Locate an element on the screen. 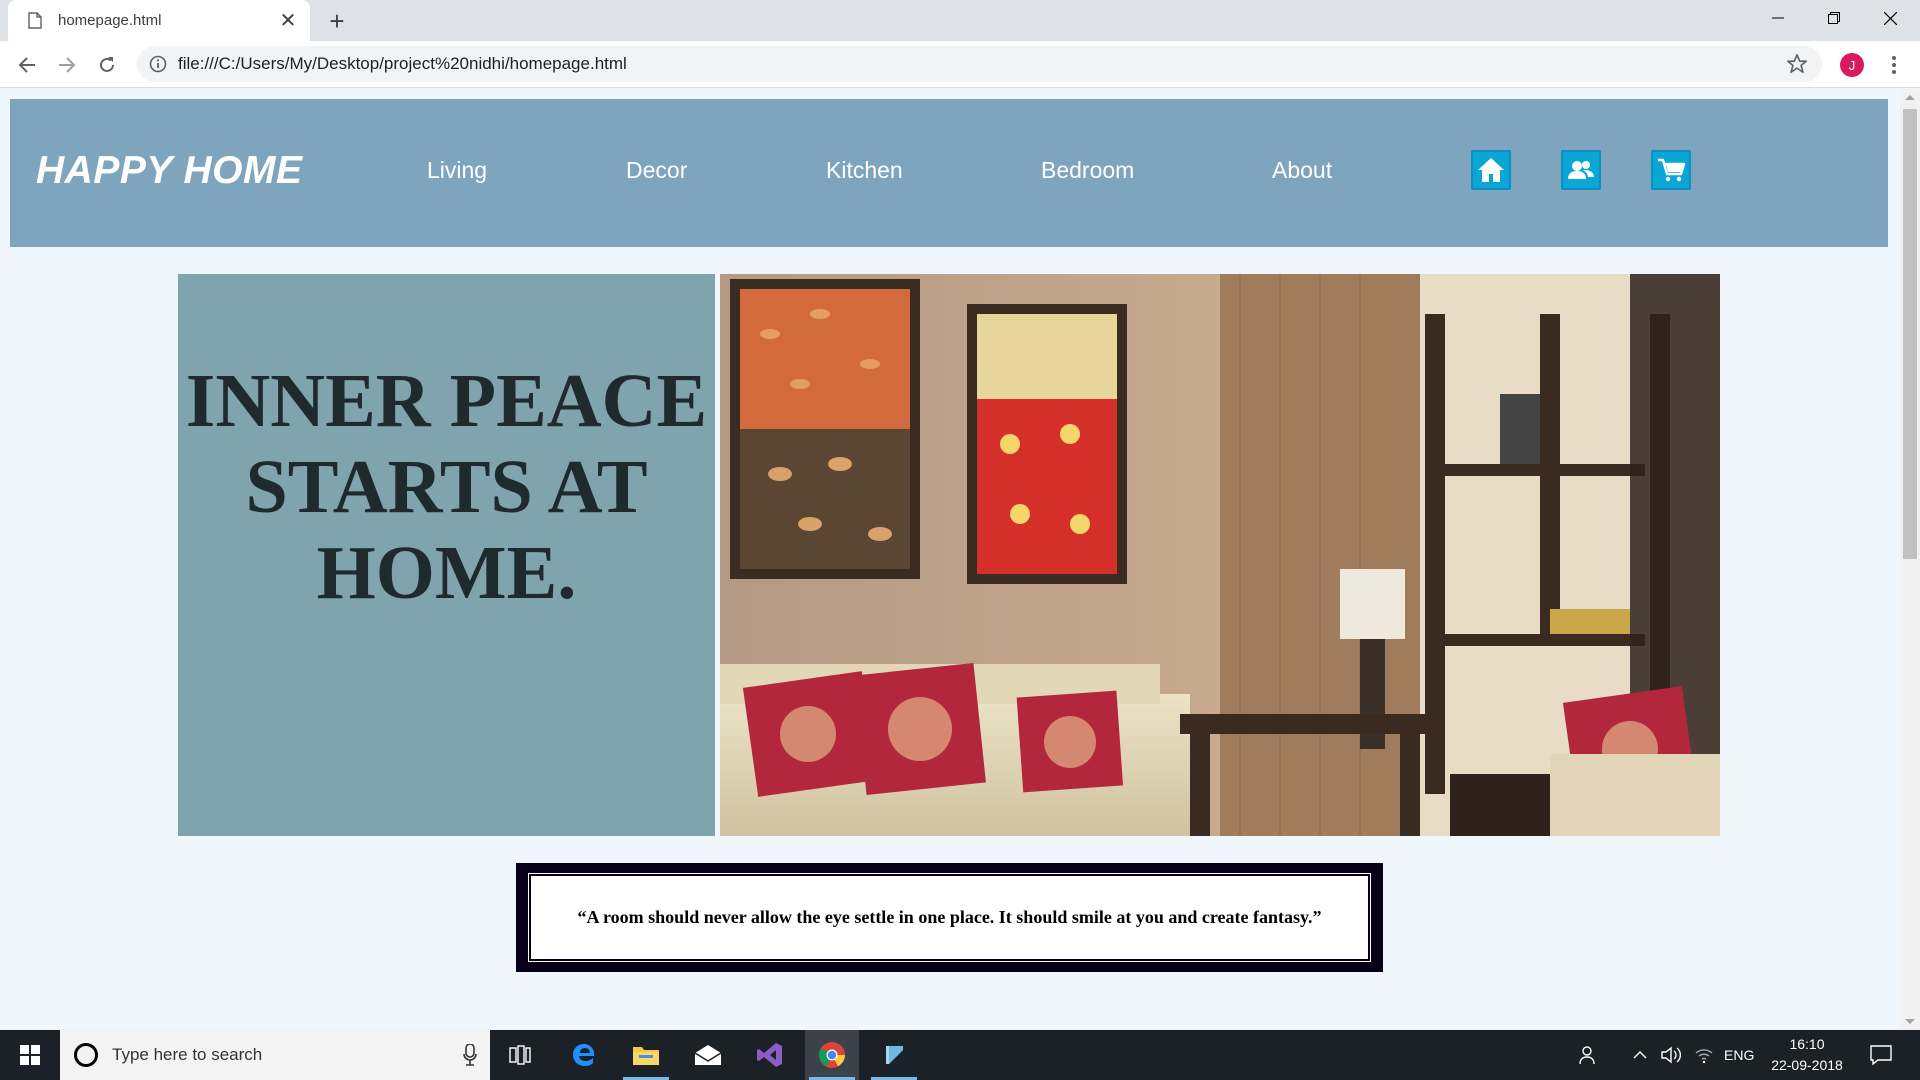 Image resolution: width=1920 pixels, height=1080 pixels. hero-text-panel: INNER PEACE STARTS AT HOME. is located at coordinates (446, 555).